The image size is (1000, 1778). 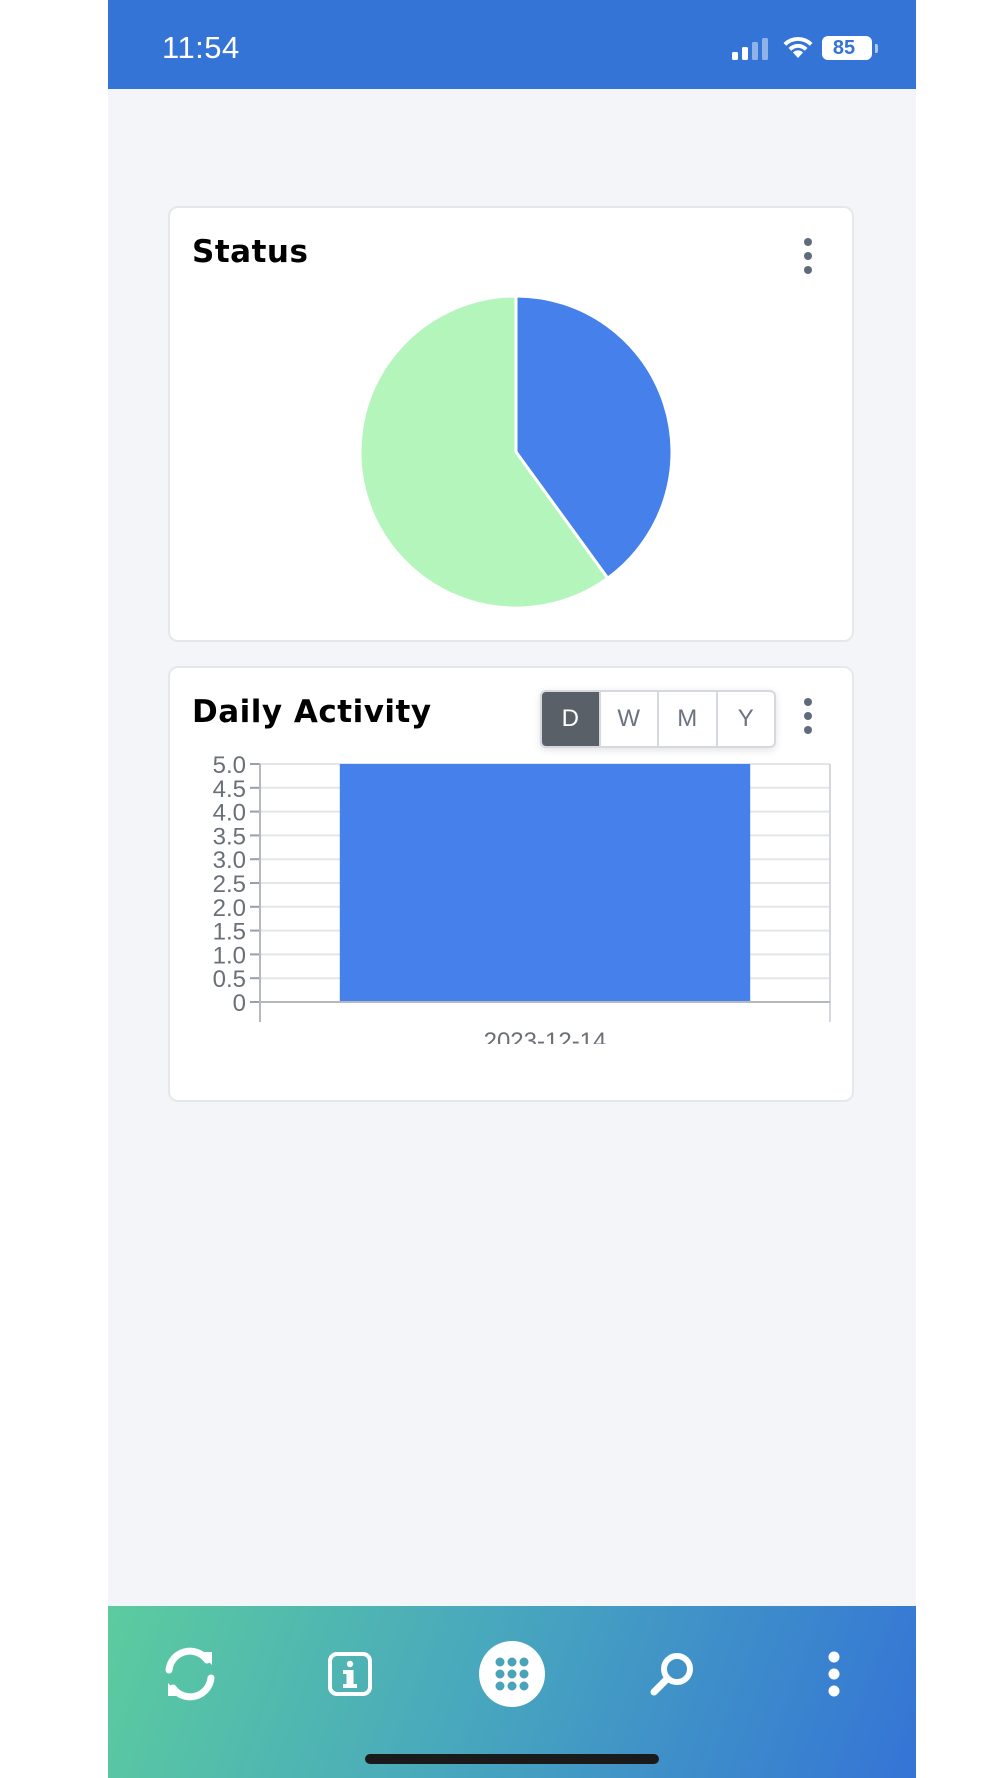 I want to click on more-button, so click(x=834, y=1674).